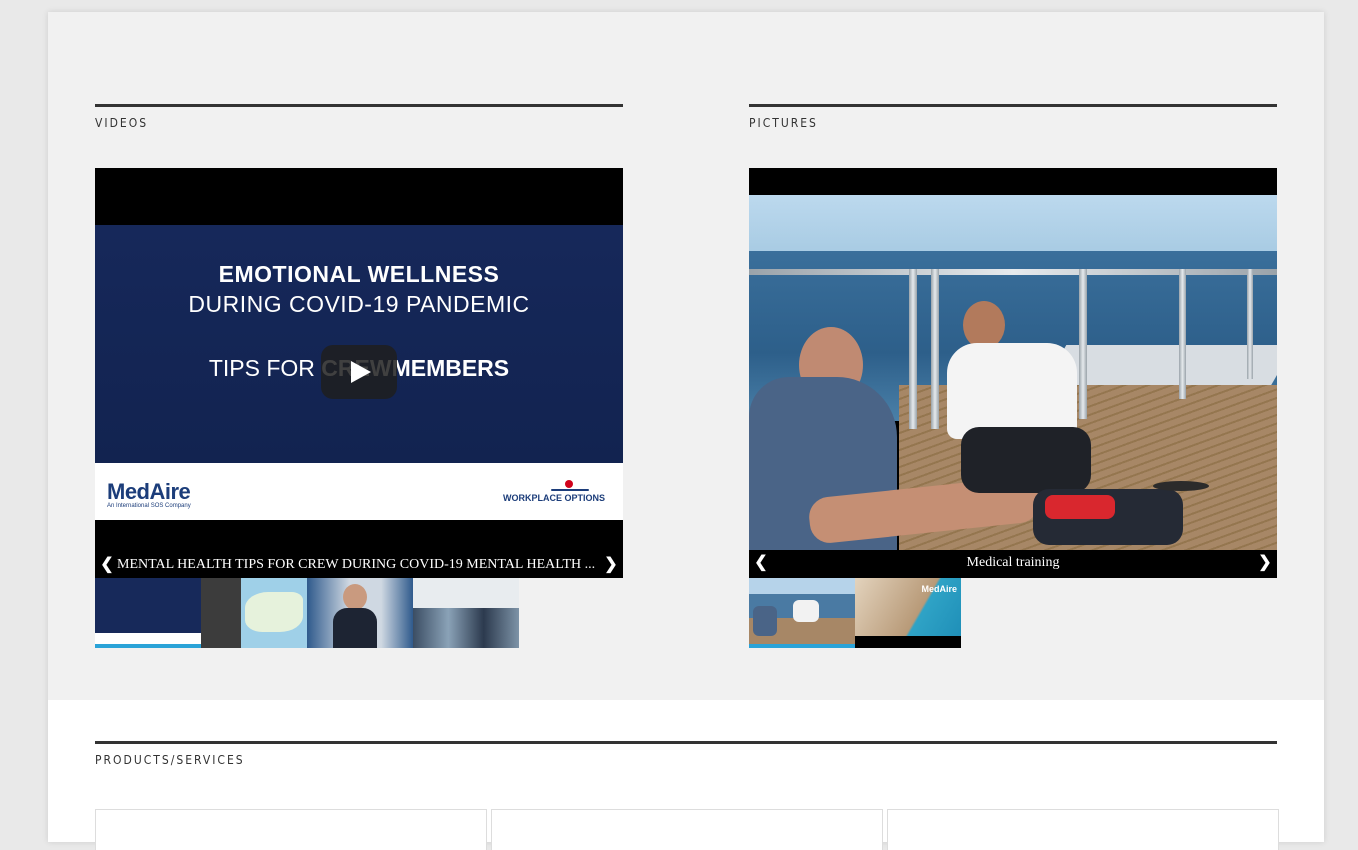 The image size is (1358, 850). I want to click on pictures-header: PICTURES, so click(1013, 117).